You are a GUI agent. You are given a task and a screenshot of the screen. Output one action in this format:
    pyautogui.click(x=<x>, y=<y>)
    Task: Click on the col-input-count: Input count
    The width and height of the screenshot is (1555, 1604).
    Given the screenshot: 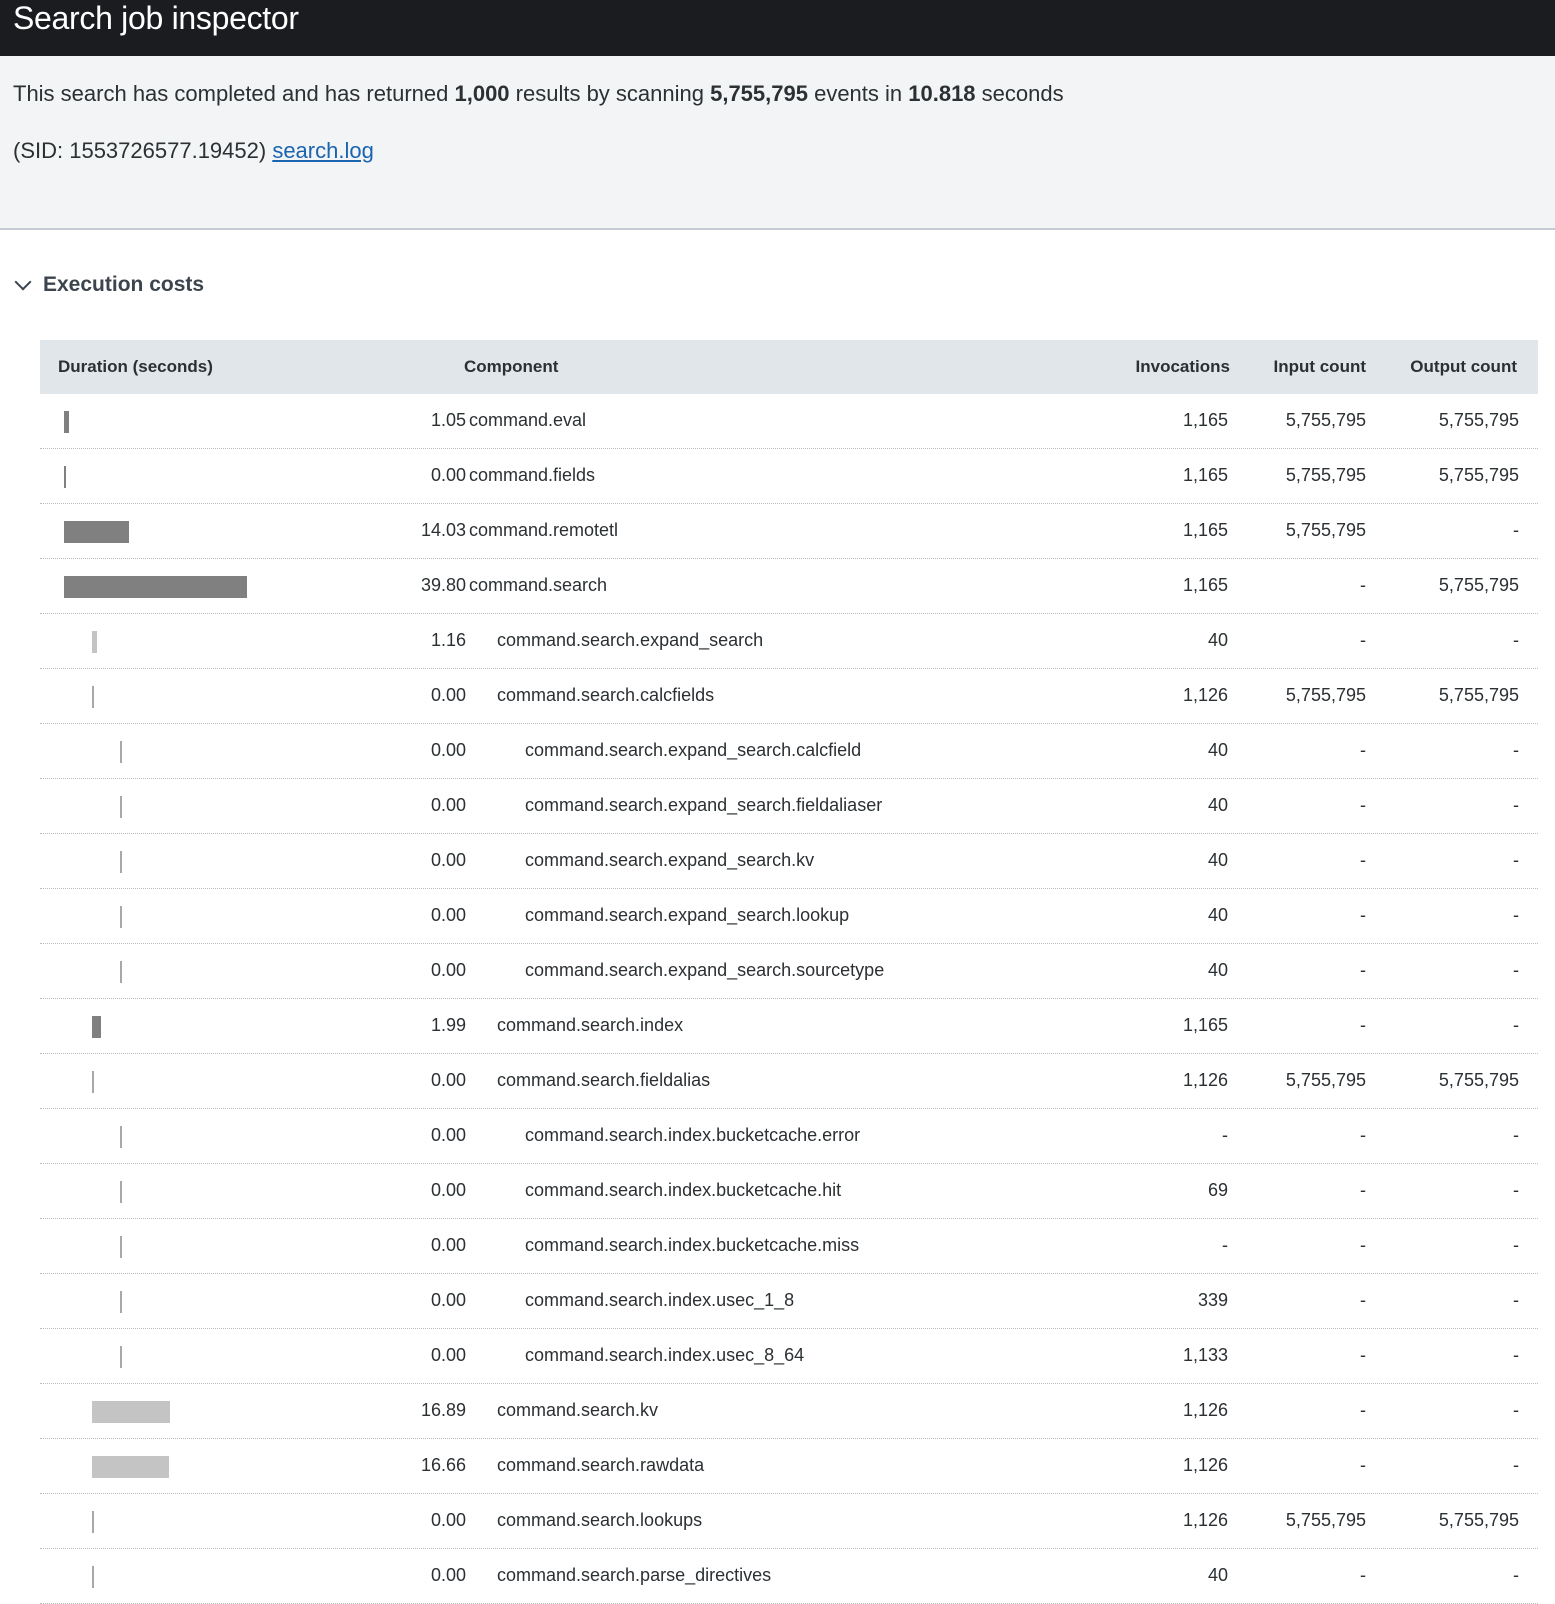 What is the action you would take?
    pyautogui.click(x=1319, y=367)
    